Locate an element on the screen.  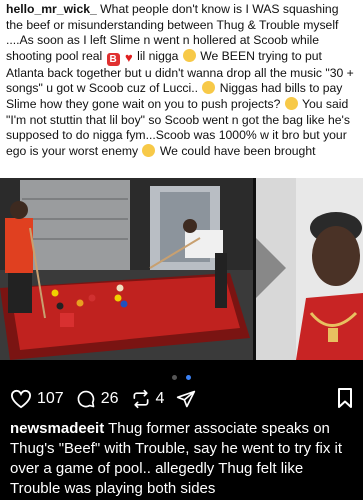
share-button is located at coordinates (188, 399).